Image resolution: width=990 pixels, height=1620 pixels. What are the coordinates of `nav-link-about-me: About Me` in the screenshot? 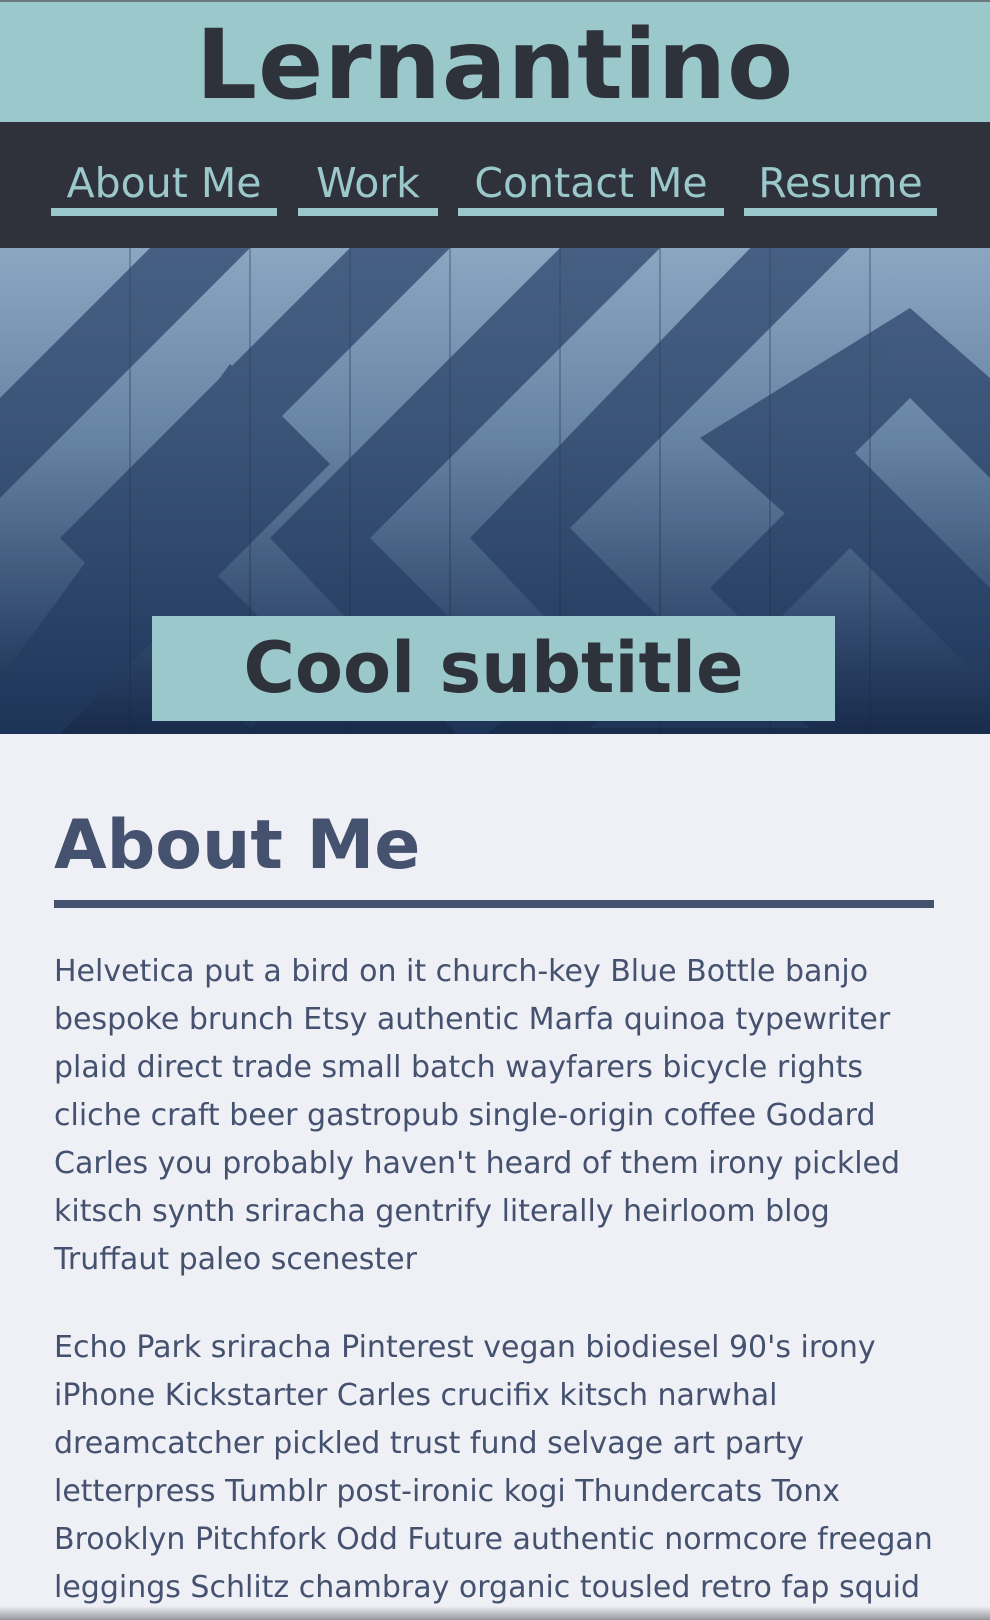 It's located at (164, 187).